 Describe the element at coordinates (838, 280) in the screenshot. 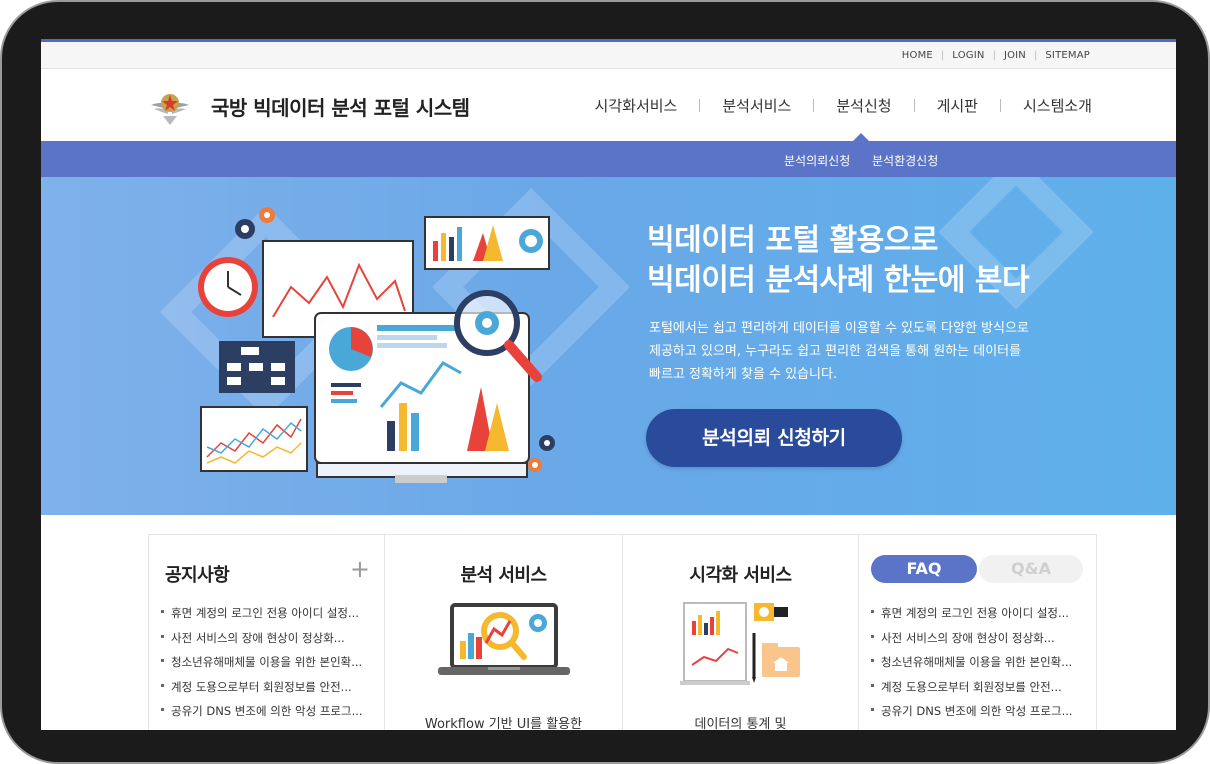

I see `banner-headline-line2: 빅데이터 분석사례 한눈에 본다` at that location.